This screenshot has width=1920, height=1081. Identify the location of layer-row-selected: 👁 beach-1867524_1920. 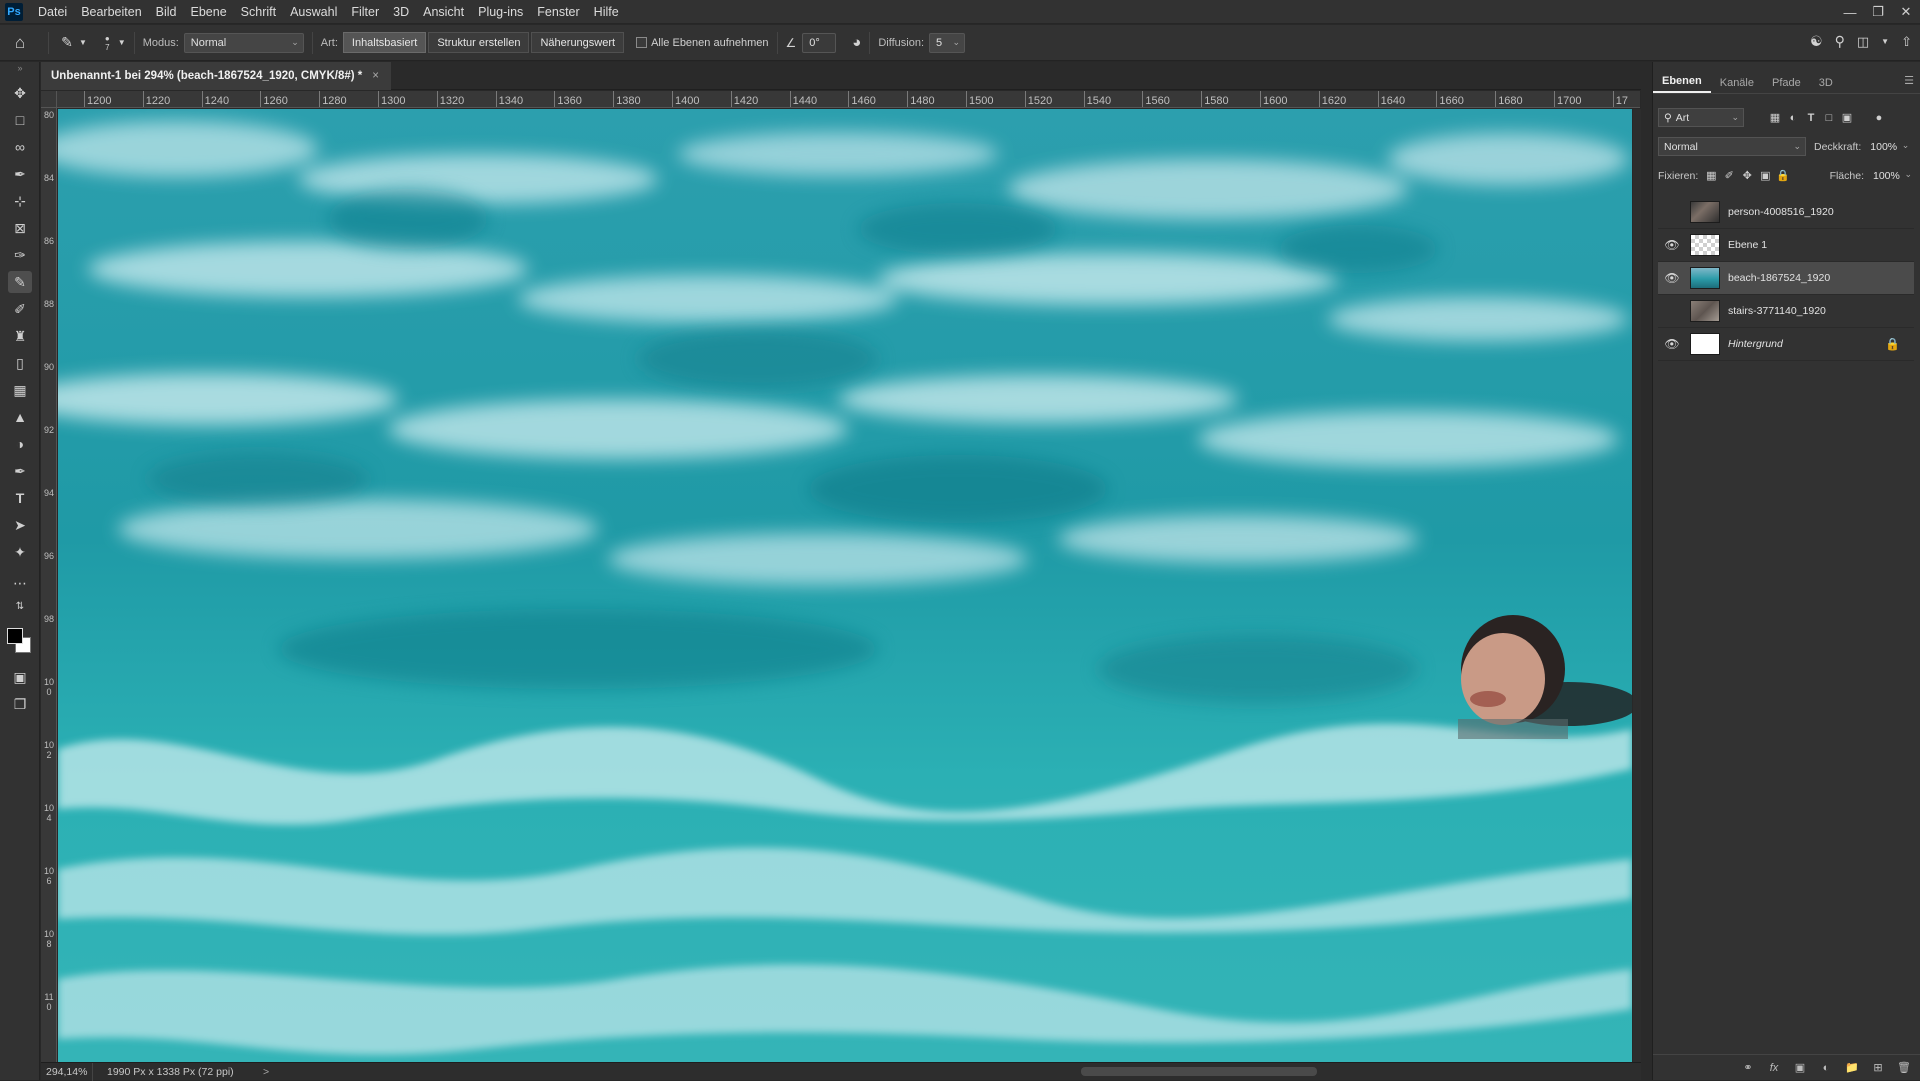
(1786, 278).